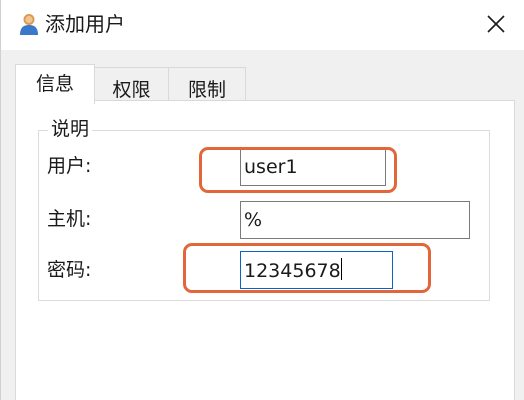  I want to click on tab-limits: 限制, so click(207, 84).